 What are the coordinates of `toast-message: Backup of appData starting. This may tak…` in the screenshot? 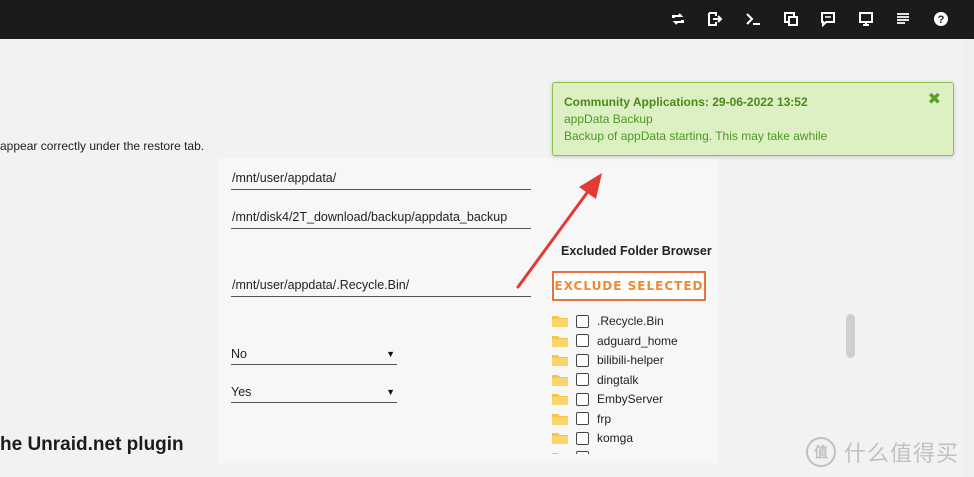 It's located at (696, 136).